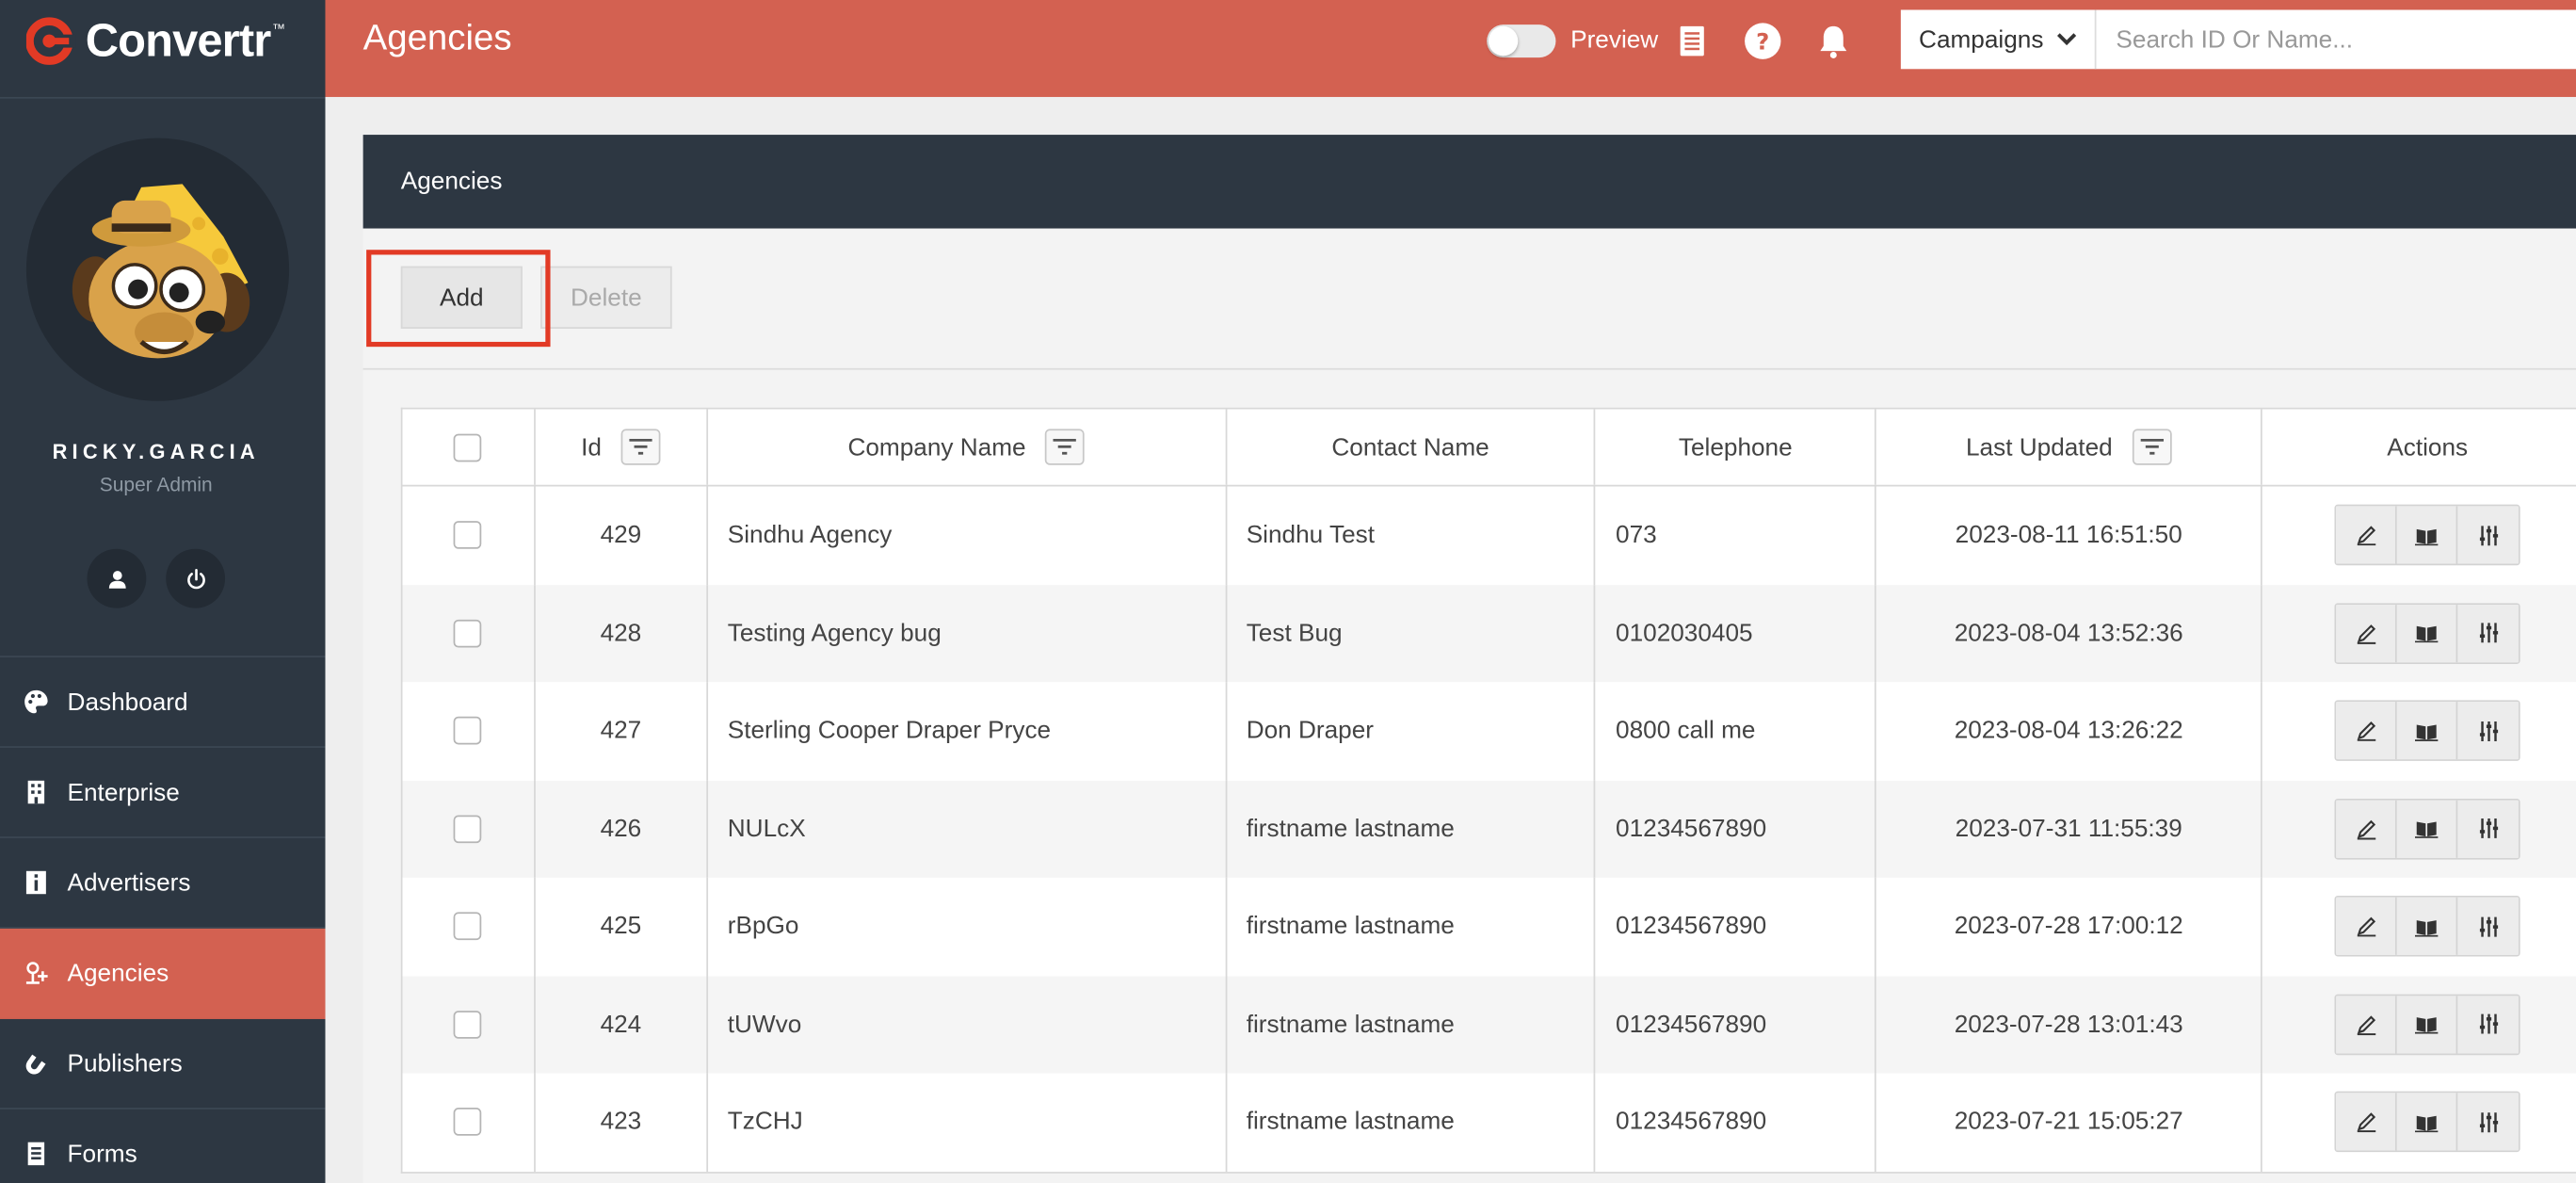 Image resolution: width=2576 pixels, height=1183 pixels. I want to click on sidebar-item-agencies: Agencies, so click(163, 973).